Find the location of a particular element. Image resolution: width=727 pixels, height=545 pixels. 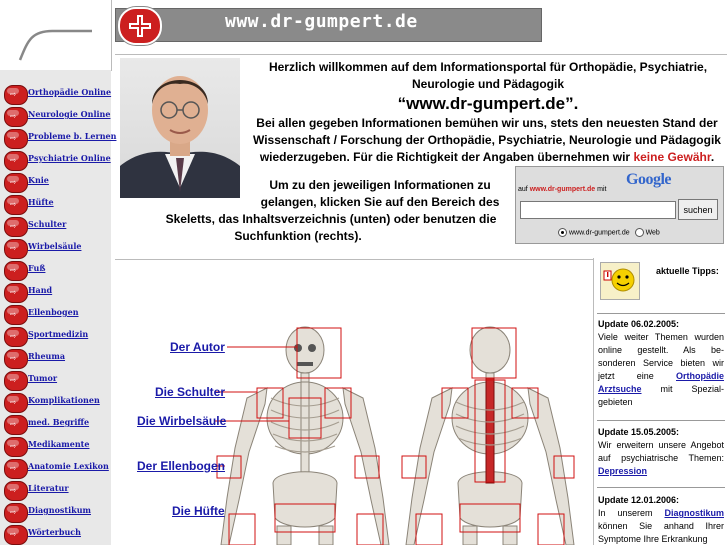

sidebar-item: ⇨ Rheuma is located at coordinates (55, 358).